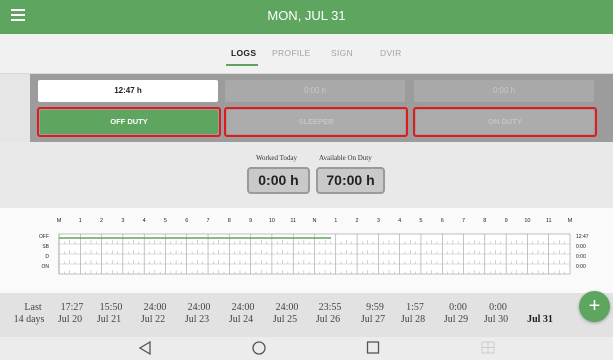 This screenshot has height=360, width=613. What do you see at coordinates (345, 158) in the screenshot?
I see `available-on-duty-label: Available On Duty` at bounding box center [345, 158].